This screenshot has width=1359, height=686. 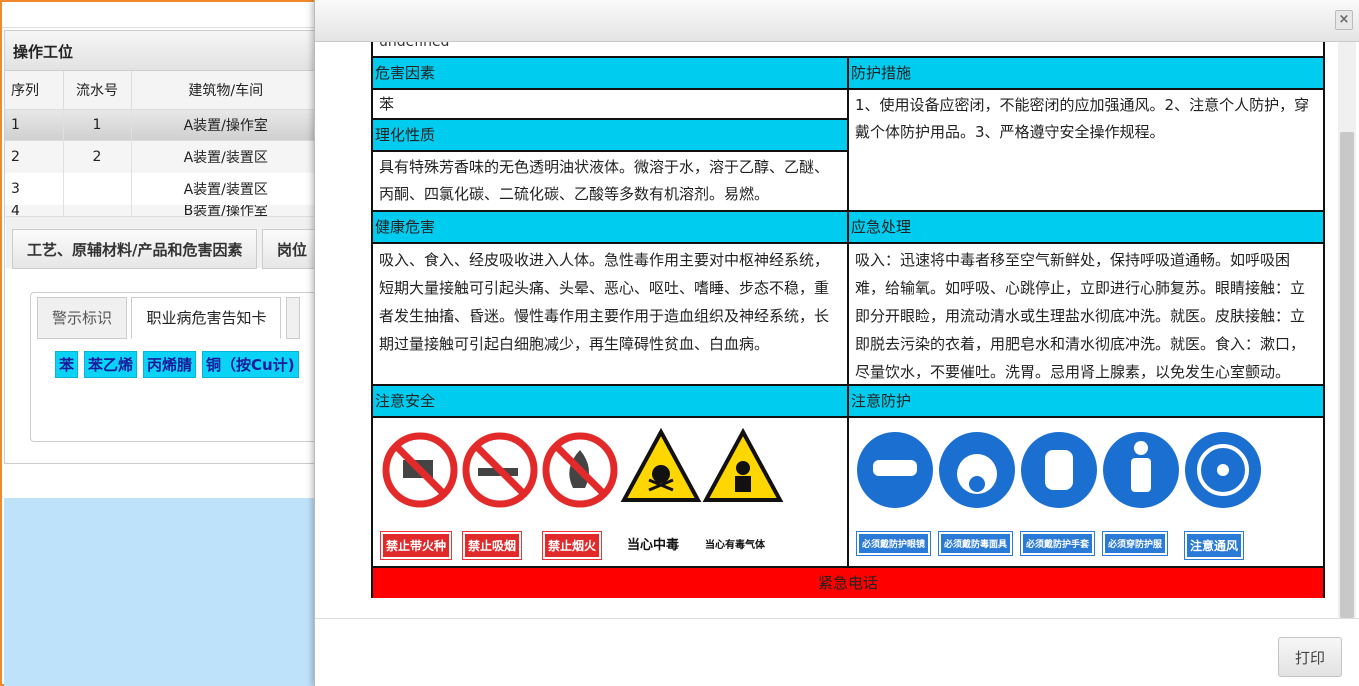 I want to click on ppe-column: 注意防护 必须戴防护眼镜 必须戴防毒面具 必须戴防护手套 必须穿防护服 注意通风, so click(x=1087, y=477).